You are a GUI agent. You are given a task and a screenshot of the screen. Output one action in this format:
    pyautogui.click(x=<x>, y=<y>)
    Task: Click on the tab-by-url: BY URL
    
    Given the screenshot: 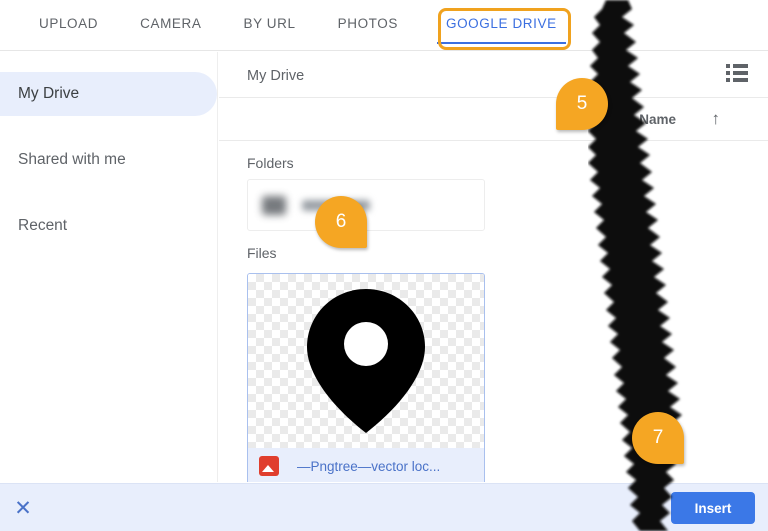 What is the action you would take?
    pyautogui.click(x=269, y=25)
    